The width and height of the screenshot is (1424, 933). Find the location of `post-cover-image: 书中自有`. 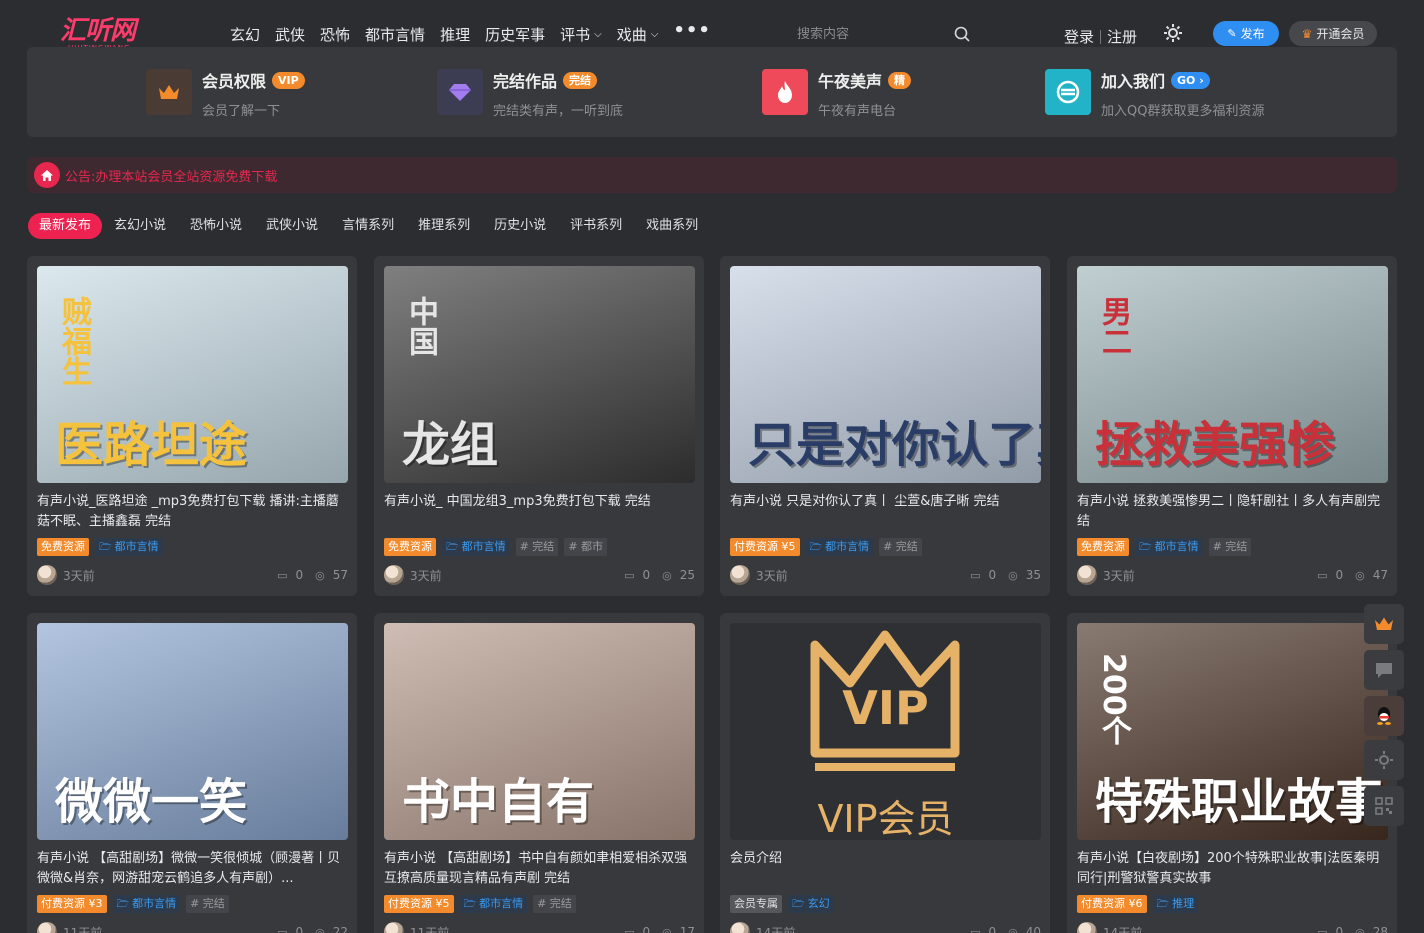

post-cover-image: 书中自有 is located at coordinates (539, 731).